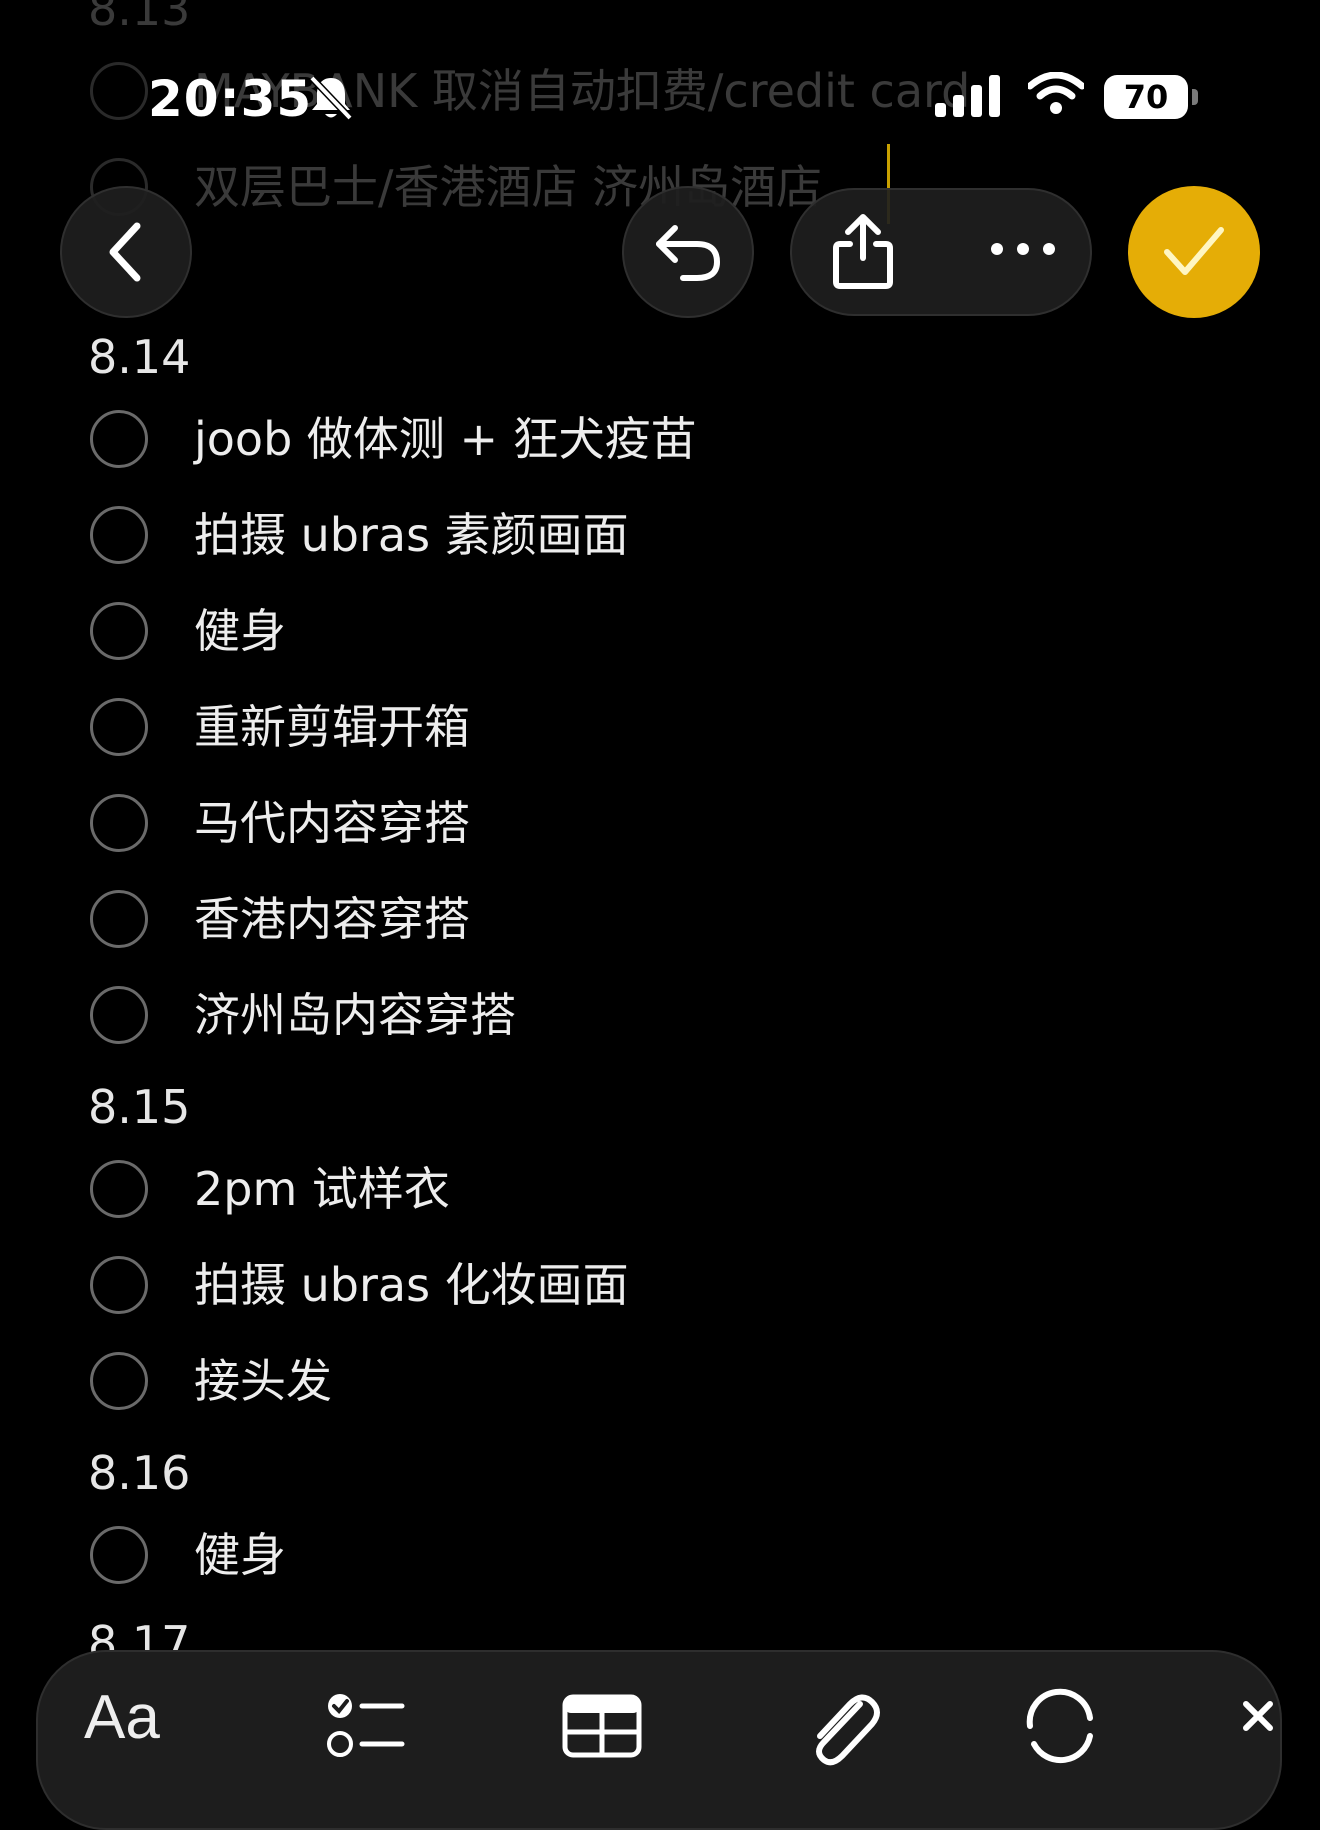  What do you see at coordinates (366, 1727) in the screenshot?
I see `checklist-icon` at bounding box center [366, 1727].